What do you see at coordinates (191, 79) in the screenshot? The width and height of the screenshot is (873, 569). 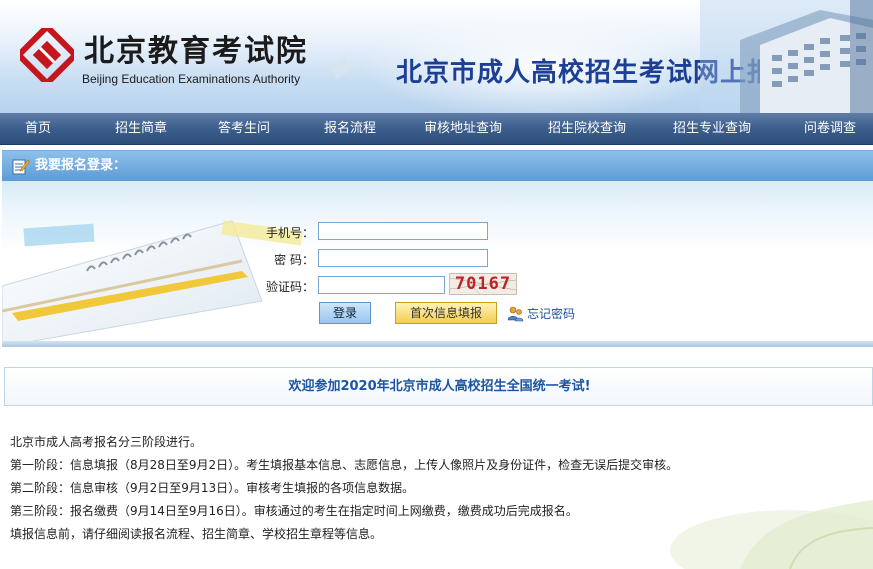 I see `logo-english-name: Beijing Education Examinations Authority` at bounding box center [191, 79].